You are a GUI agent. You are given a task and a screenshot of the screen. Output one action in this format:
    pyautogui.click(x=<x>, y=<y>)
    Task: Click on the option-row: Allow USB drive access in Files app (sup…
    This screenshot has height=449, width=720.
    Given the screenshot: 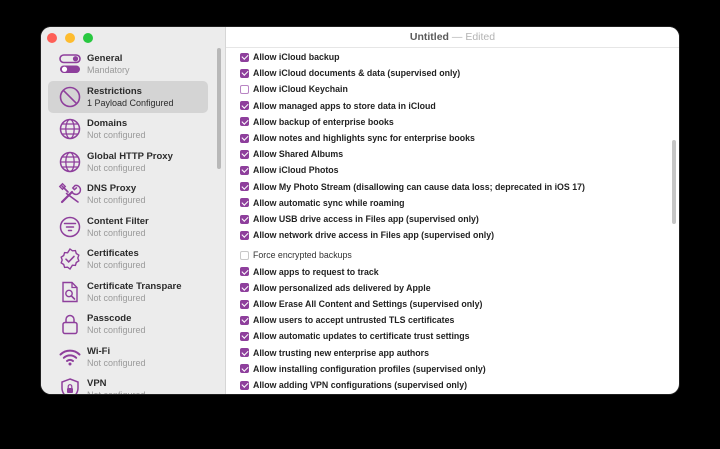 What is the action you would take?
    pyautogui.click(x=359, y=219)
    